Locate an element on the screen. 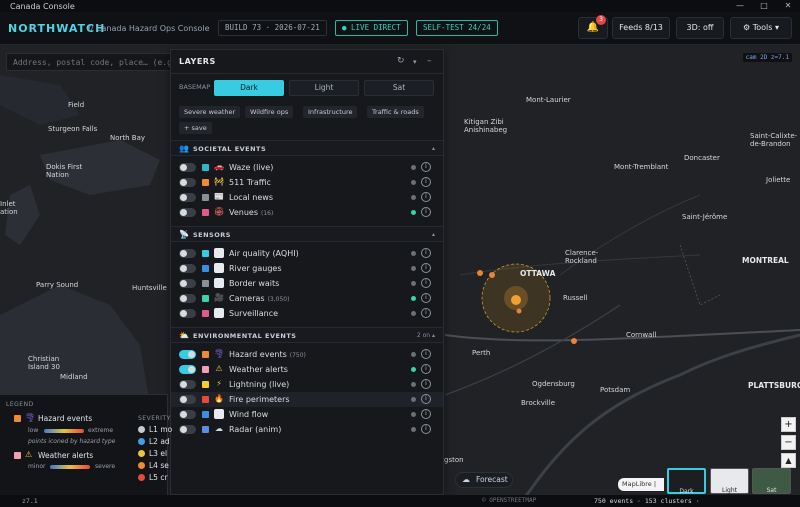  place-label: Parry Sound is located at coordinates (57, 285).